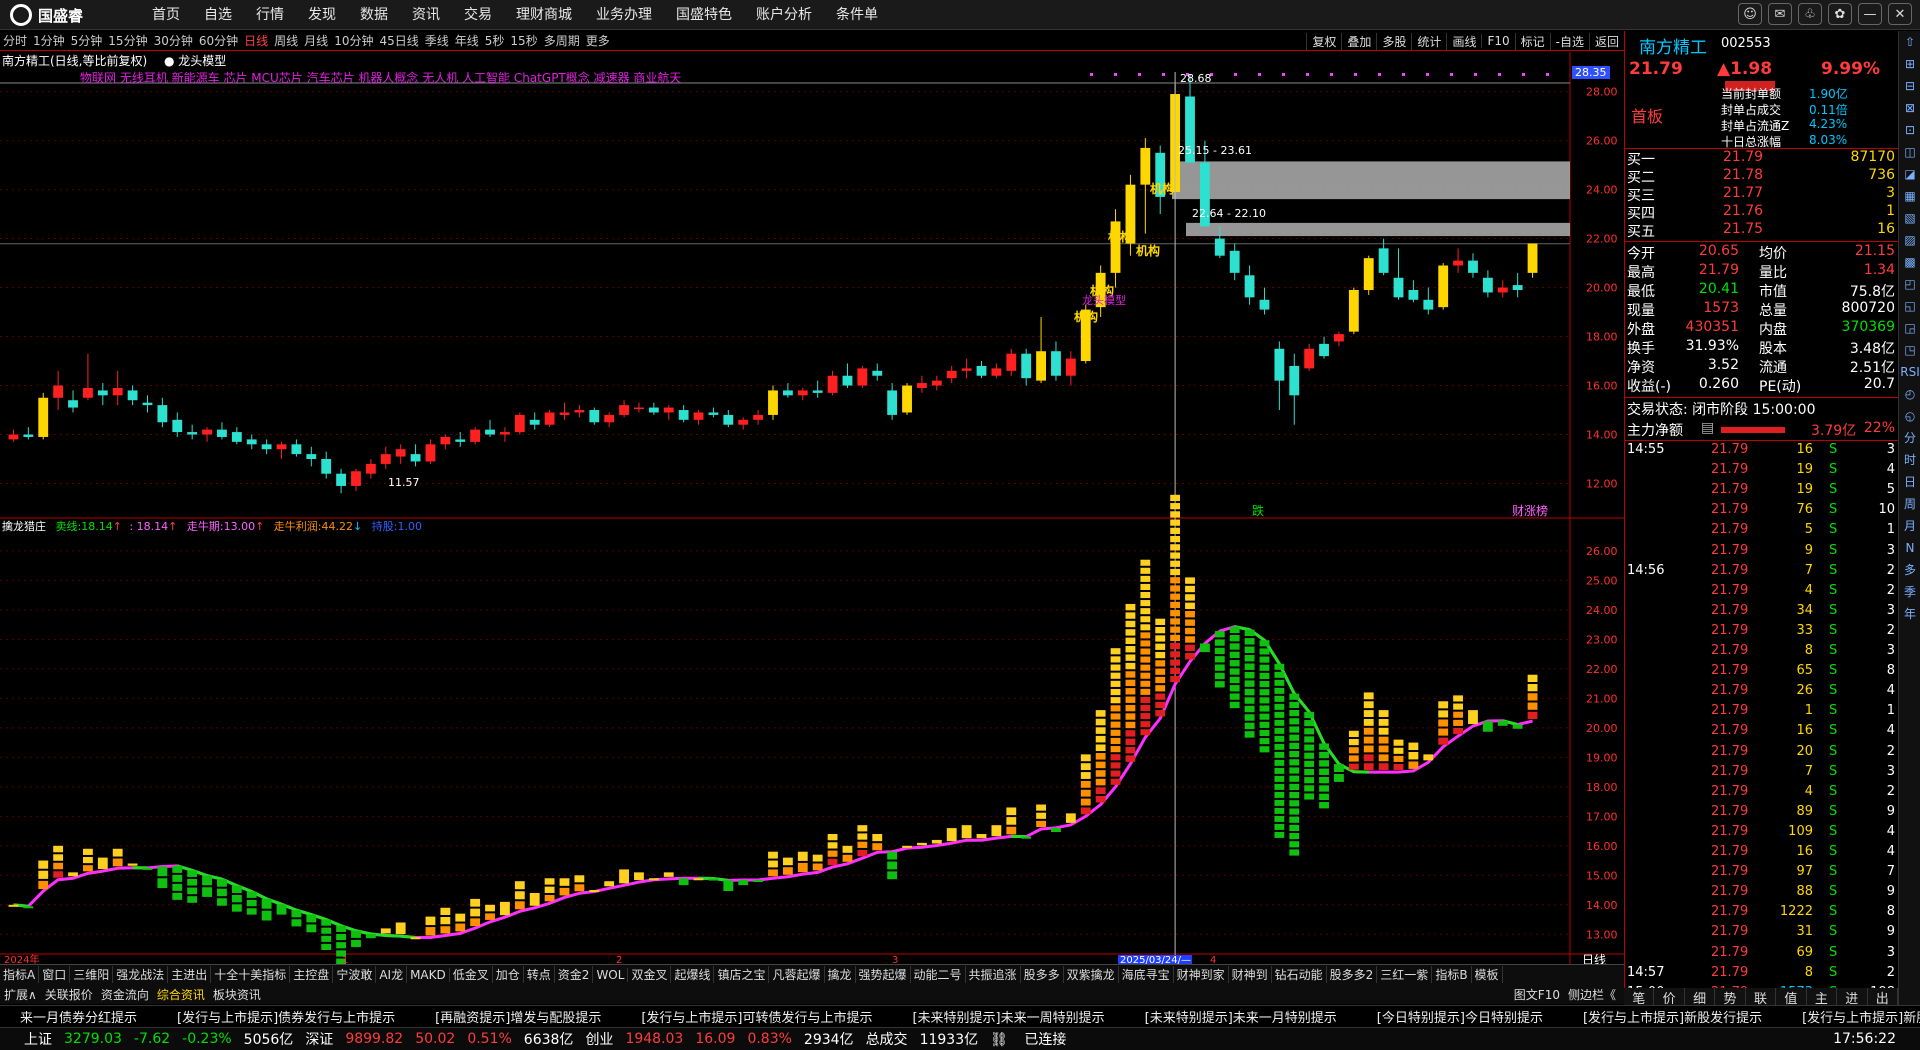  Describe the element at coordinates (1909, 350) in the screenshot. I see `sidebar-icon: ◳` at that location.